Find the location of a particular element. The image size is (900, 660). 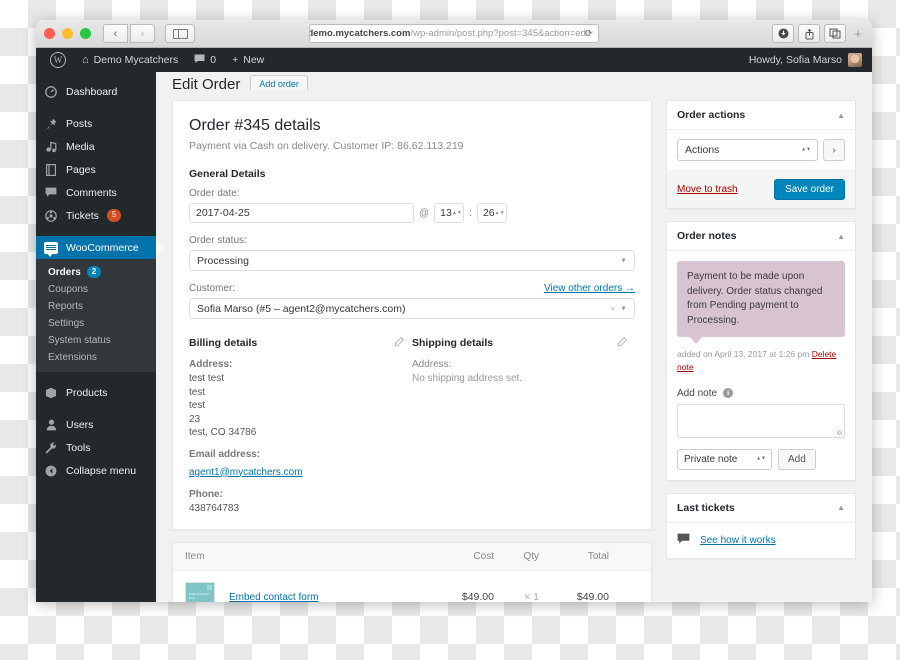

submenu-item-extensions: Extensions is located at coordinates (96, 357).